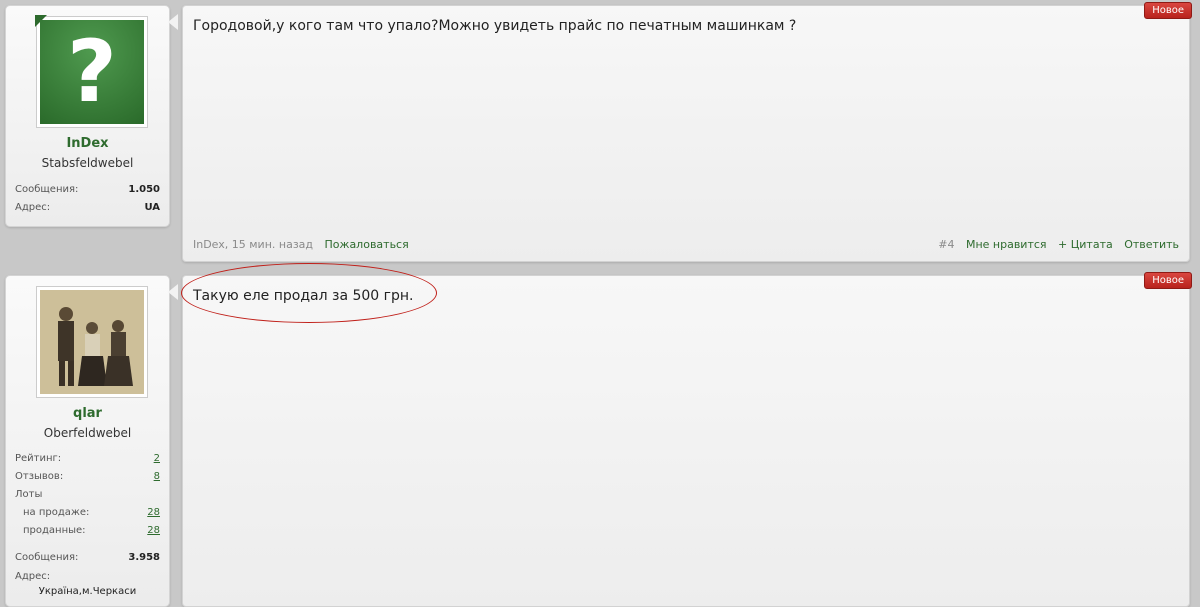  I want to click on post-number-link: #4, so click(946, 244).